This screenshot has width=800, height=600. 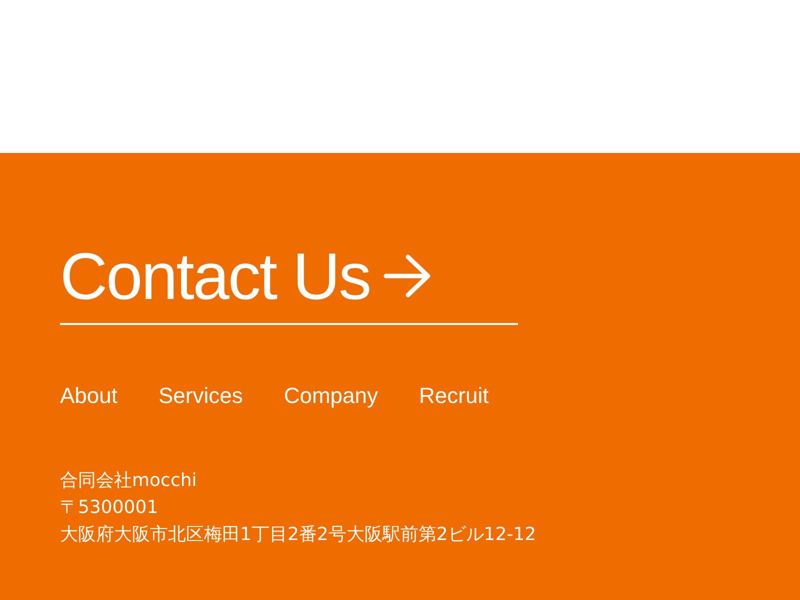 What do you see at coordinates (110, 508) in the screenshot?
I see `address-line: 〒5300001` at bounding box center [110, 508].